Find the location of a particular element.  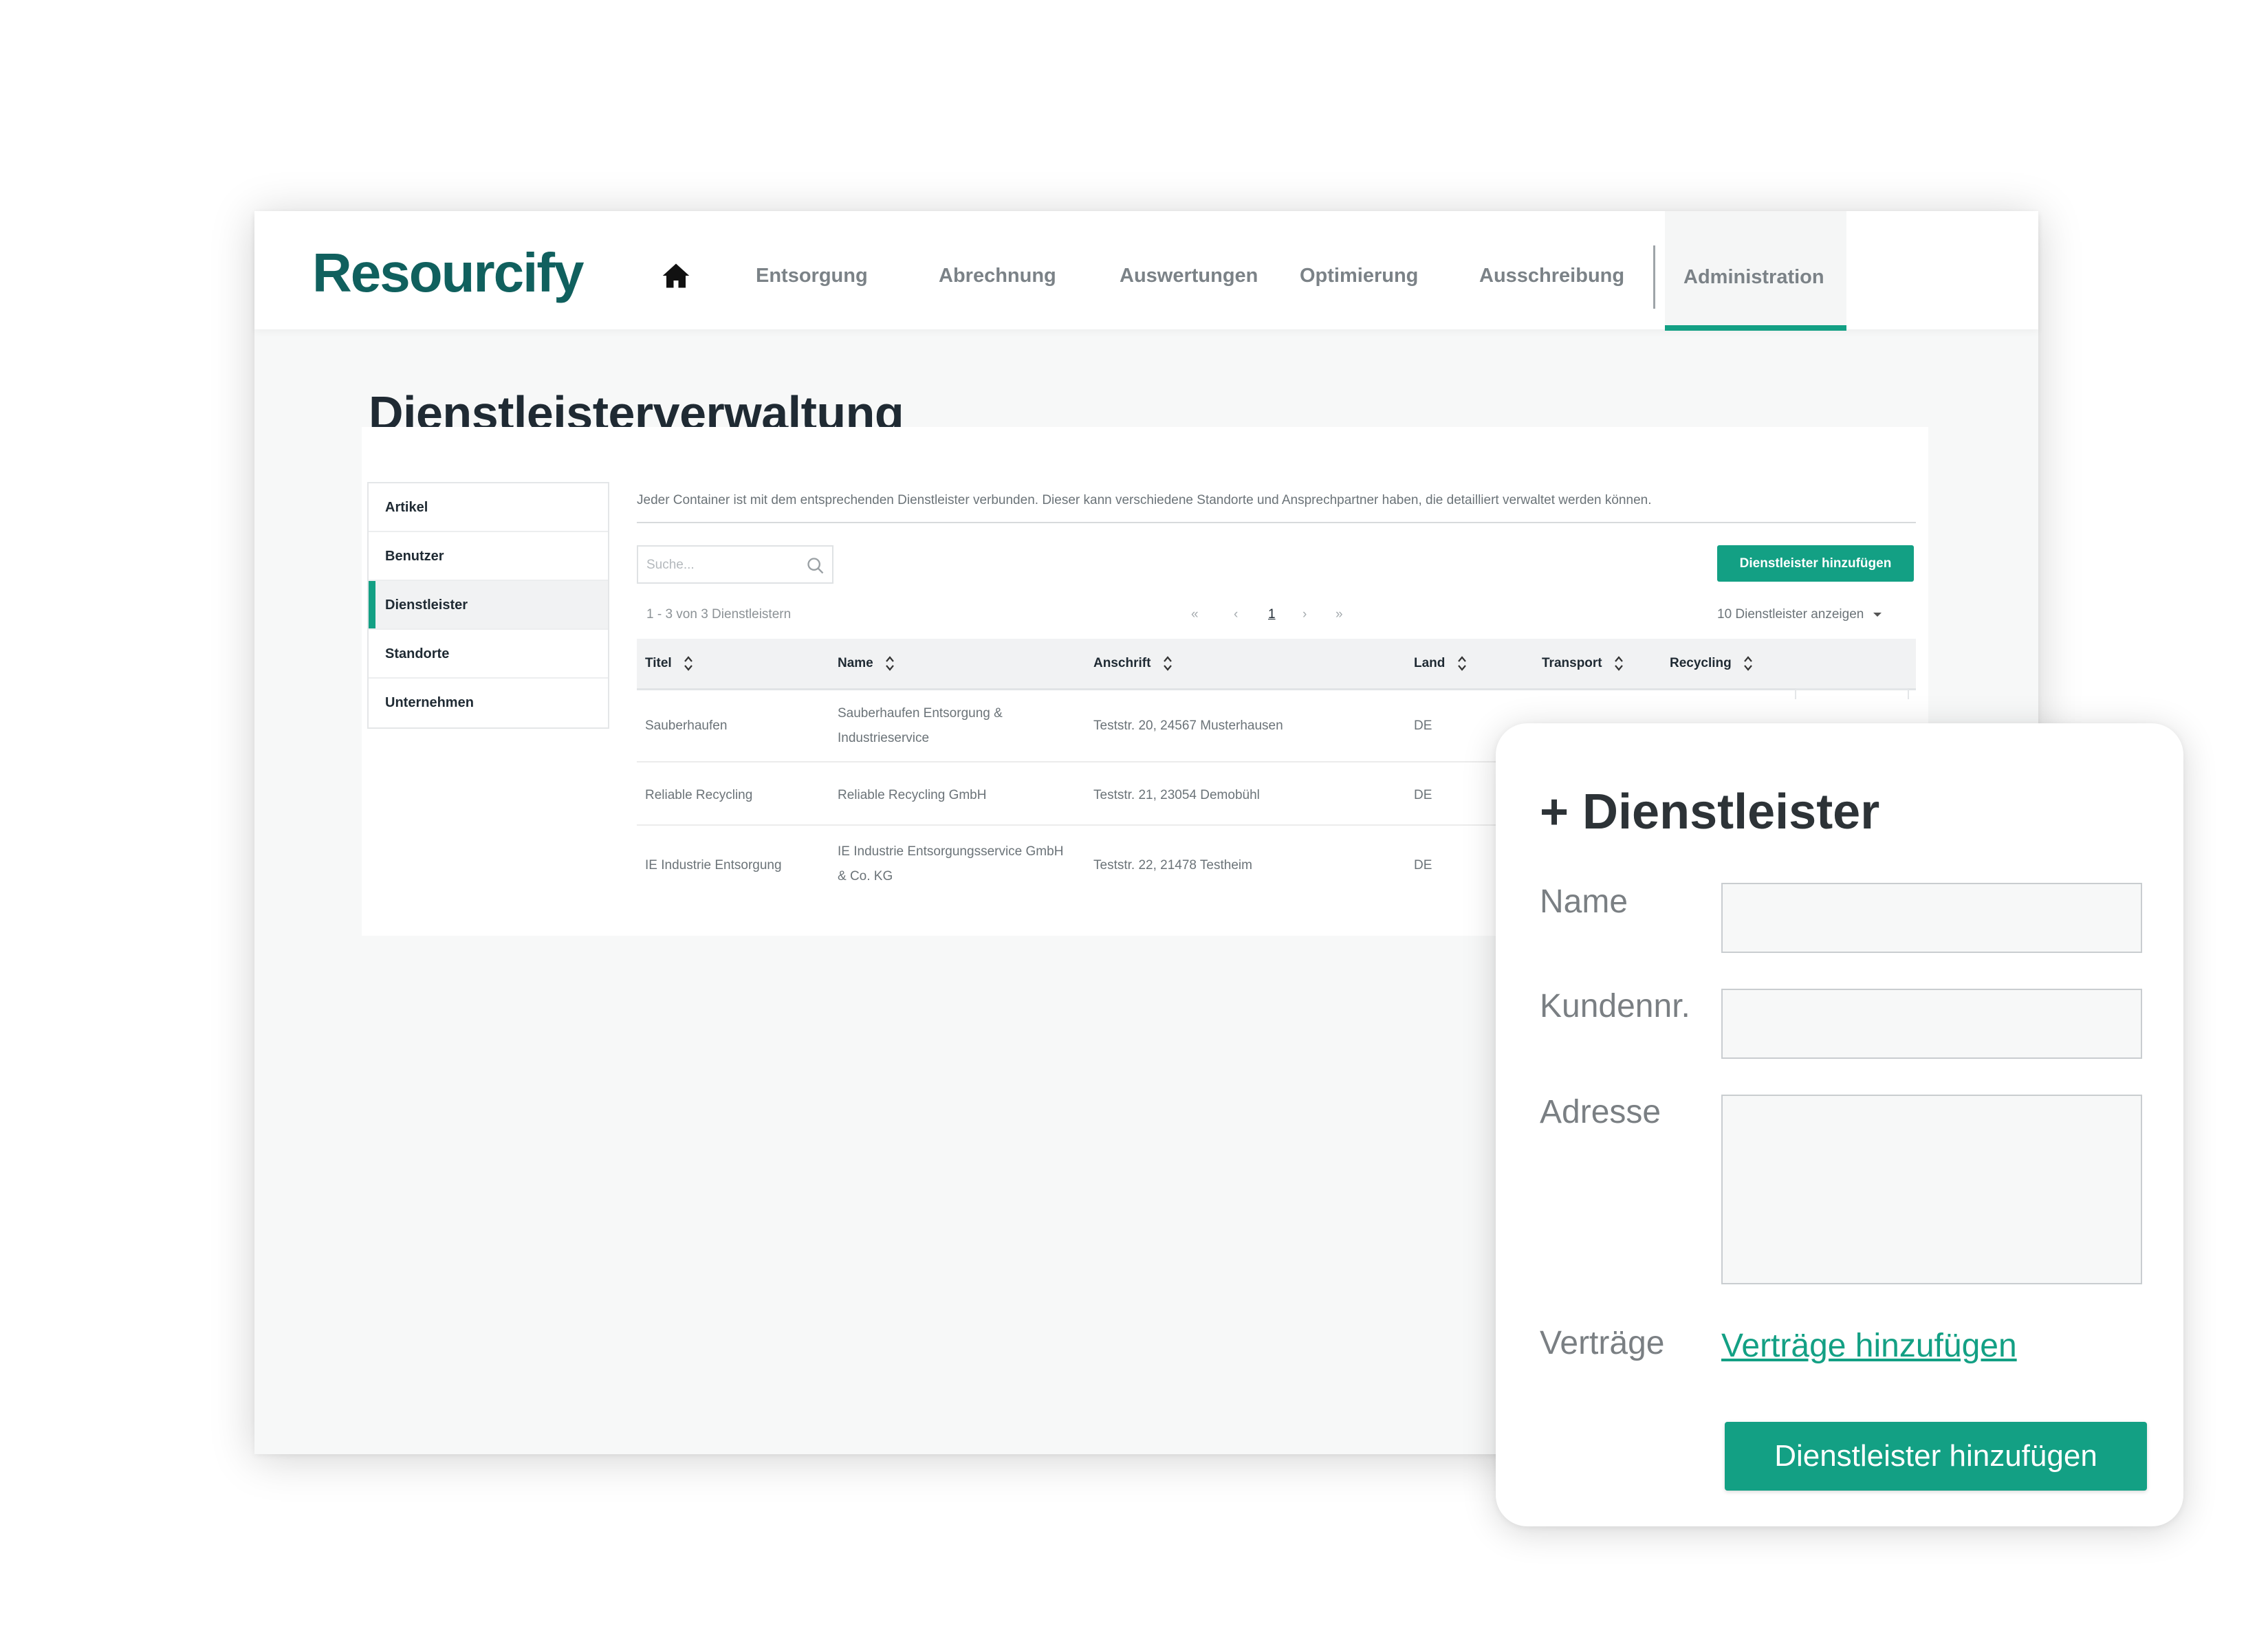

brand-logo: Resourcify is located at coordinates (448, 273).